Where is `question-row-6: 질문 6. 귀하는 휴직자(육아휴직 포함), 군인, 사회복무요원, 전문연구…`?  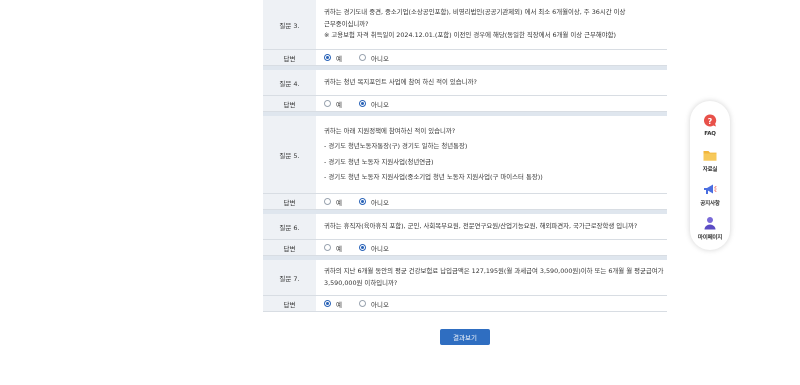
question-row-6: 질문 6. 귀하는 휴직자(육아휴직 포함), 군인, 사회복무요원, 전문연구… is located at coordinates (465, 227).